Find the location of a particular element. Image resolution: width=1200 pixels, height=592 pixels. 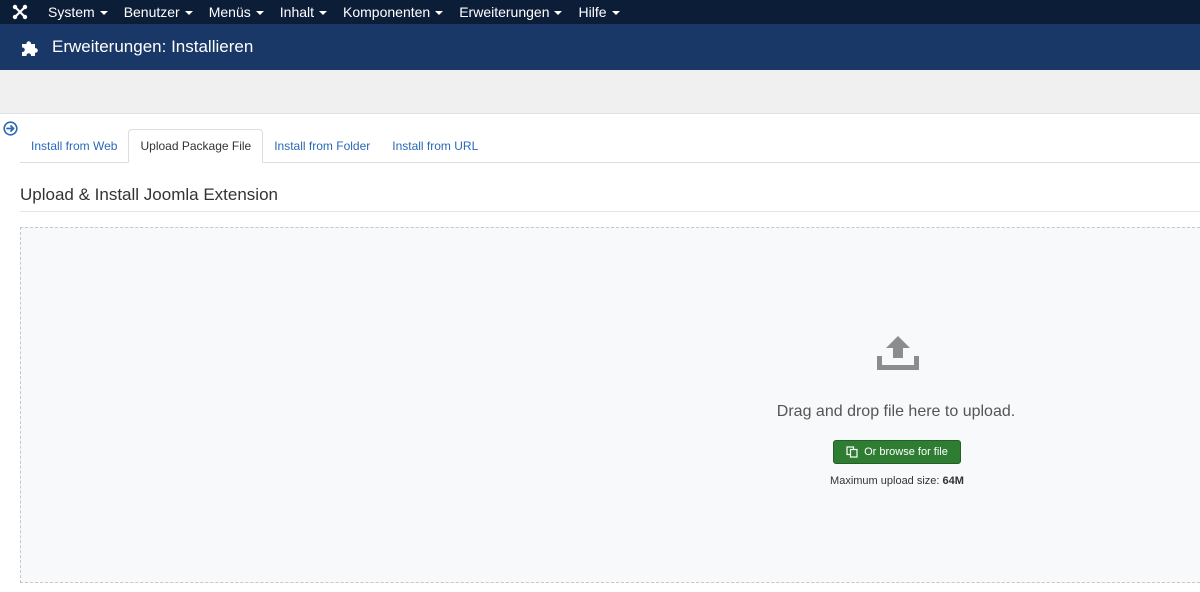

puzzle-icon is located at coordinates (30, 47).